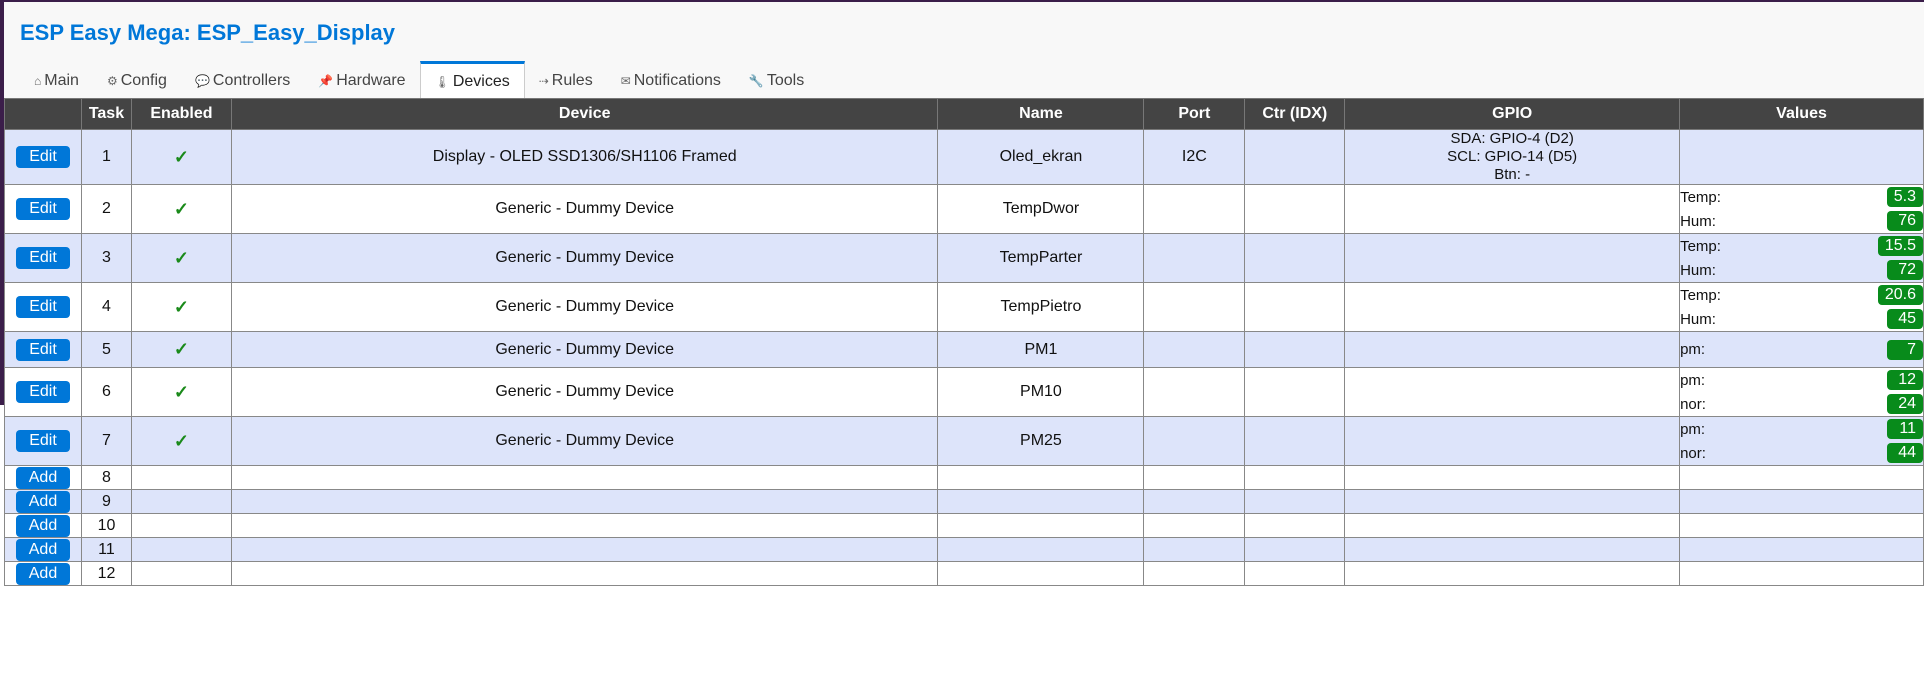 The width and height of the screenshot is (1924, 675). Describe the element at coordinates (1041, 307) in the screenshot. I see `cell-name: TempPietro` at that location.